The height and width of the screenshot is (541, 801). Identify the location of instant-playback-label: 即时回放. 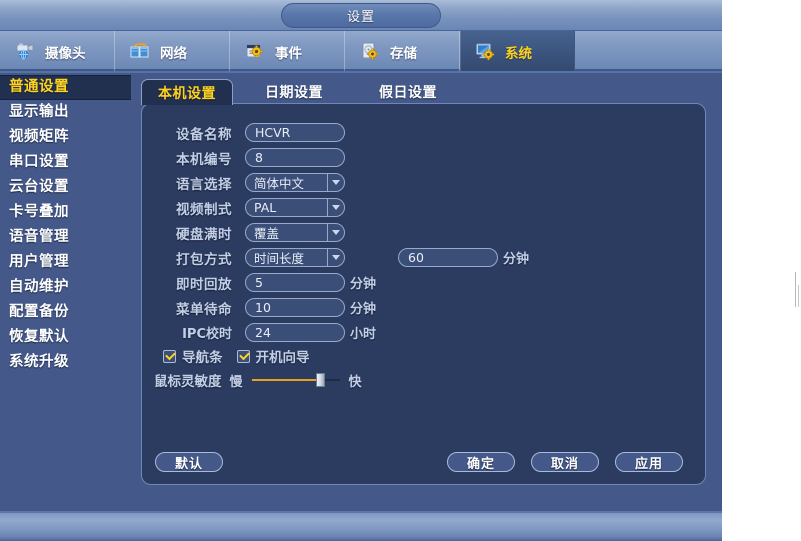
(204, 284).